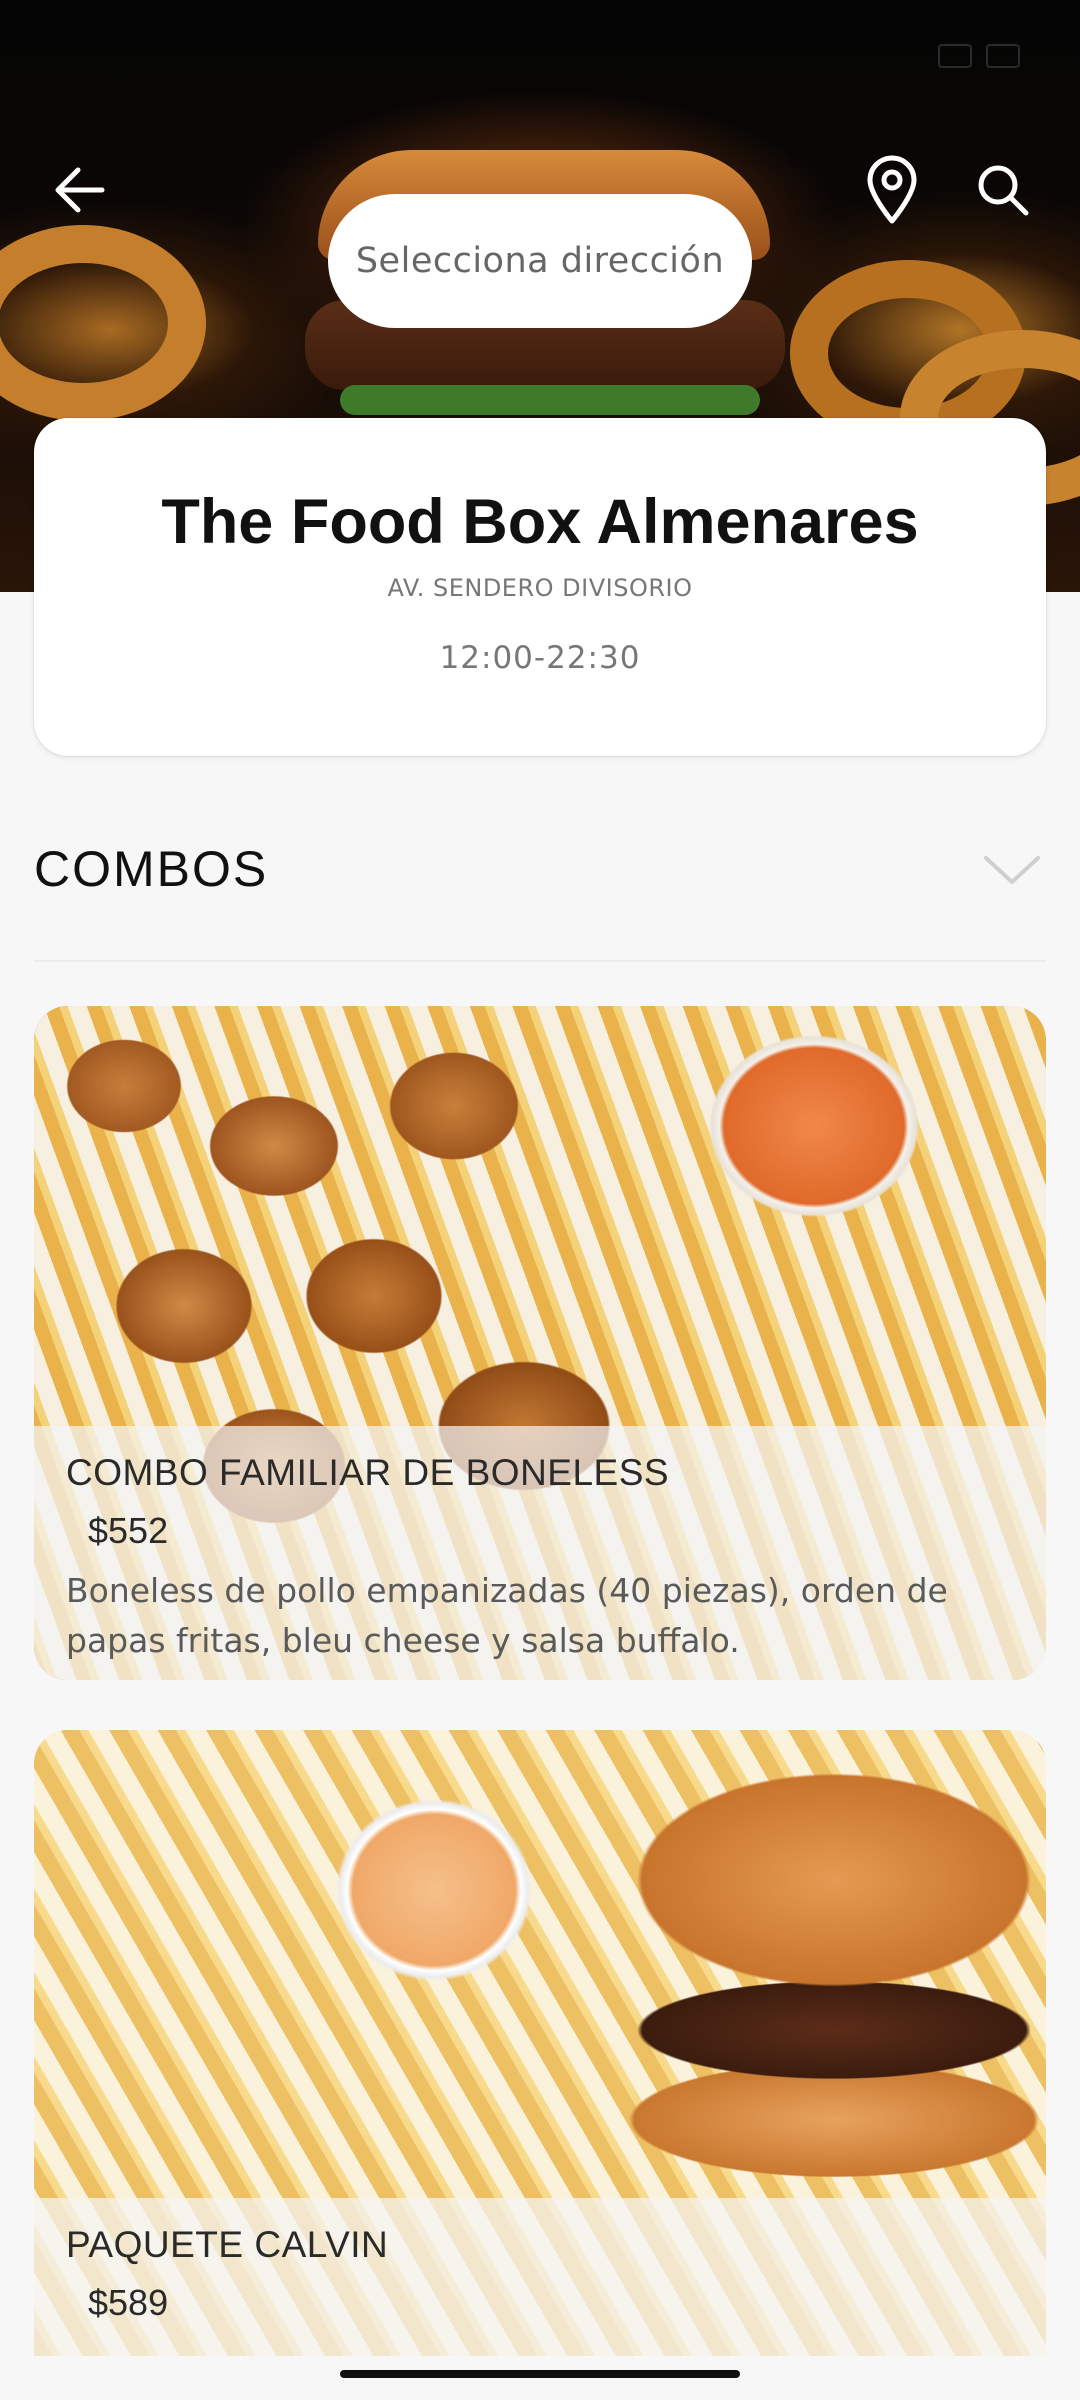 The width and height of the screenshot is (1080, 2400). I want to click on product-name: PAQUETE CALVIN, so click(227, 2244).